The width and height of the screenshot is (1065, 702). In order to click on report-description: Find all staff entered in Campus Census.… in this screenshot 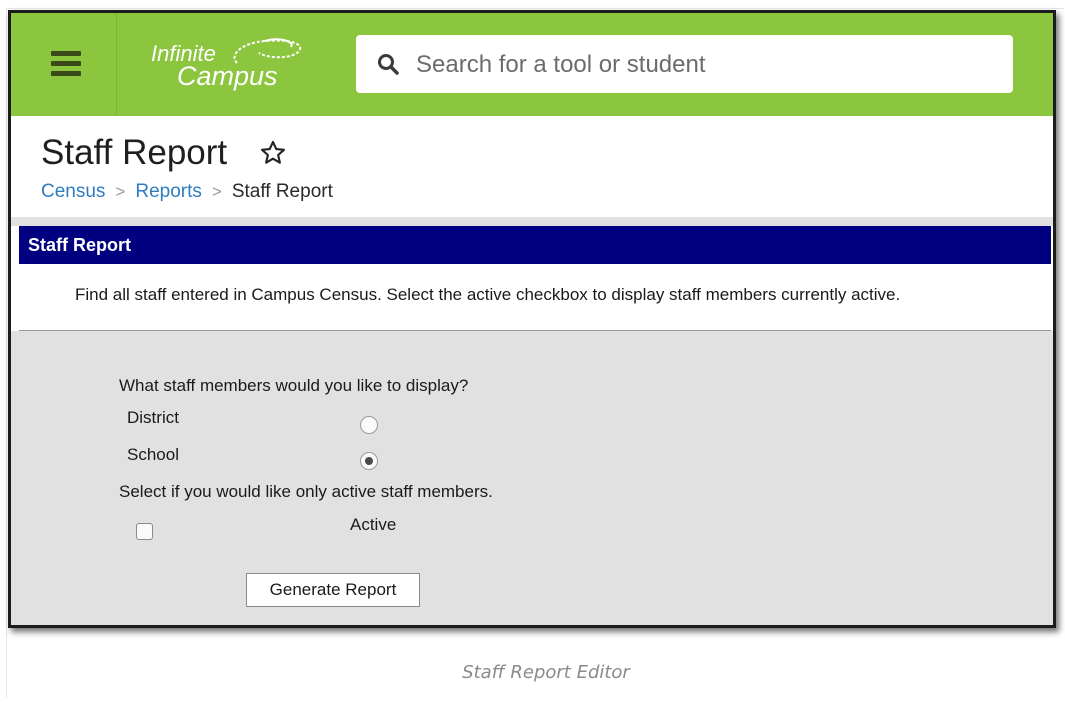, I will do `click(535, 297)`.